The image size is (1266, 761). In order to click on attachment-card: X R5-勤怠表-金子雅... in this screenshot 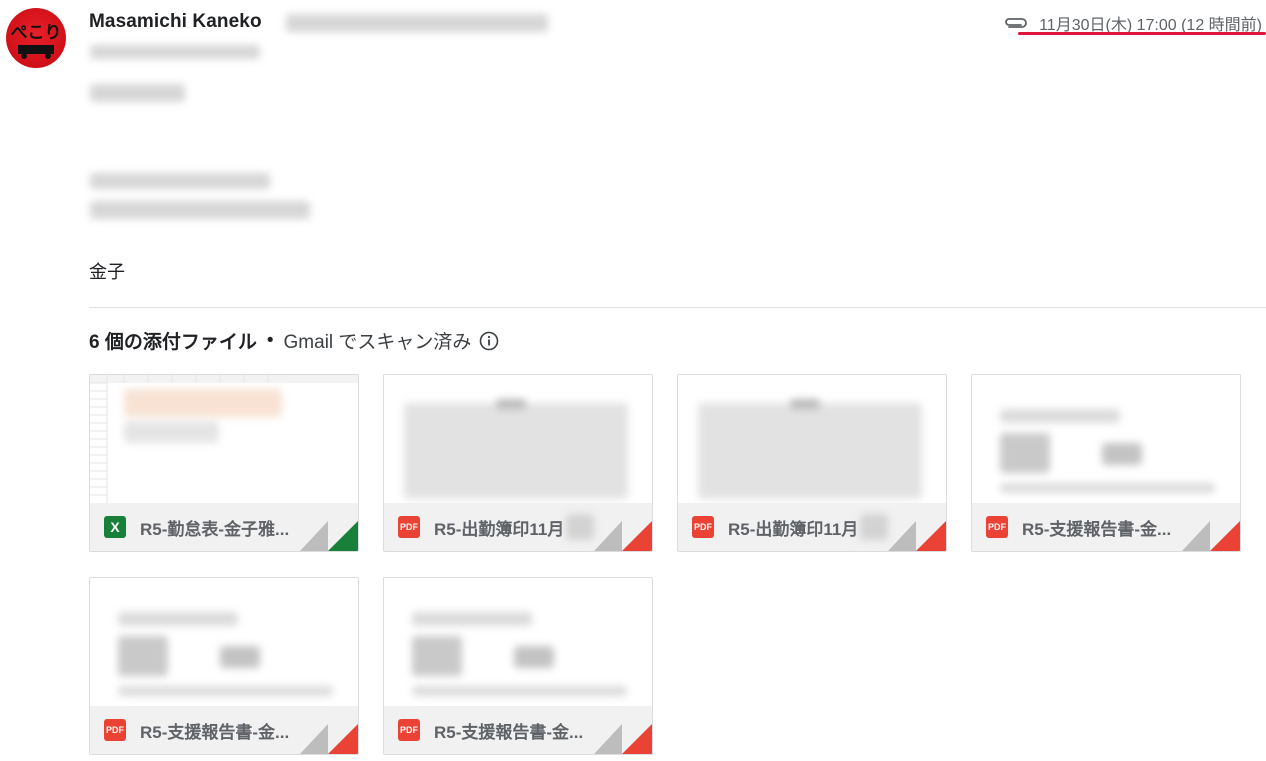, I will do `click(224, 463)`.